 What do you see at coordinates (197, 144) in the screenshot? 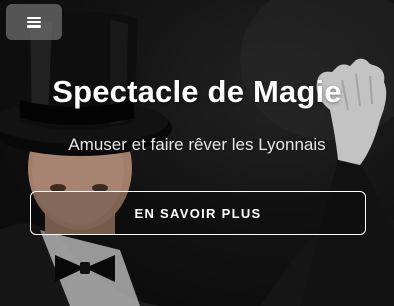
I see `hero-subtitle: Amuser et faire rêver les Lyonnais` at bounding box center [197, 144].